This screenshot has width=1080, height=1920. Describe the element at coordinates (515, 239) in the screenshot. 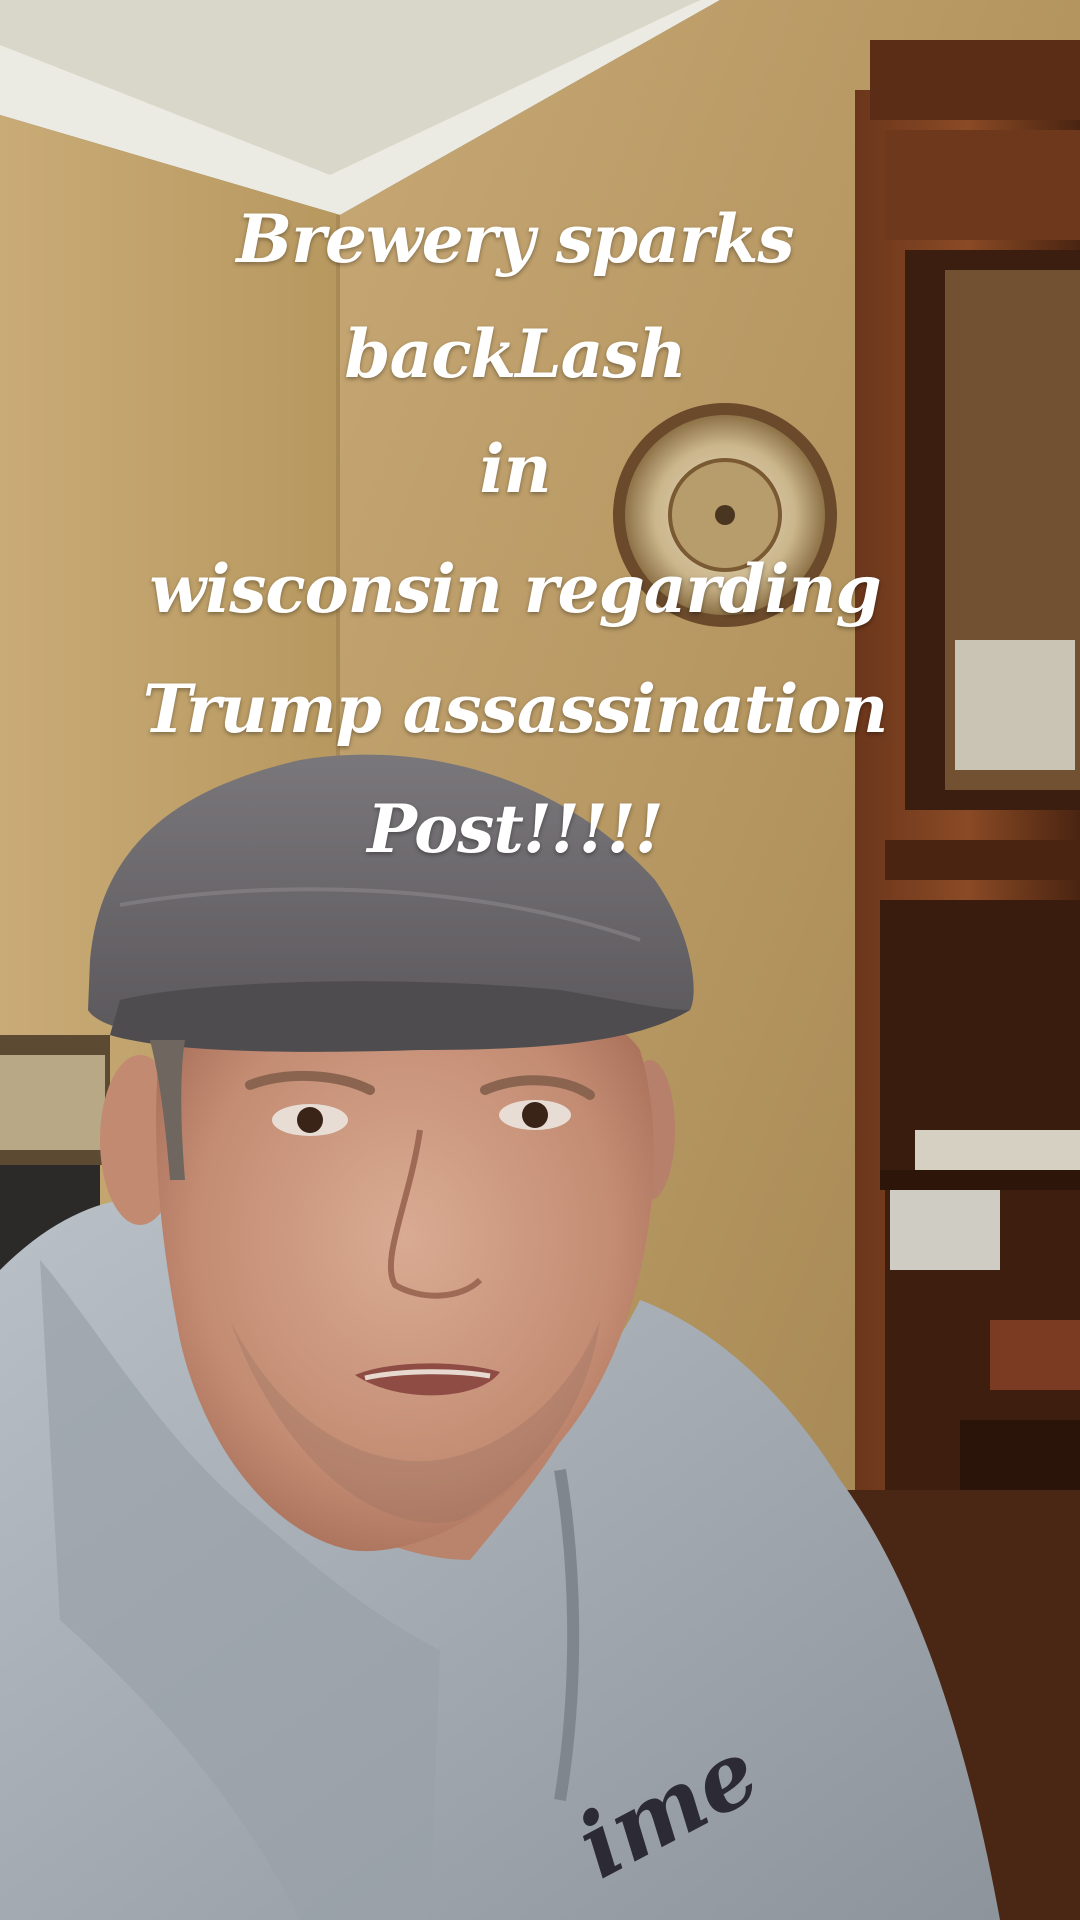

I see `overlay-caption-line-1: Brewery sparks` at that location.